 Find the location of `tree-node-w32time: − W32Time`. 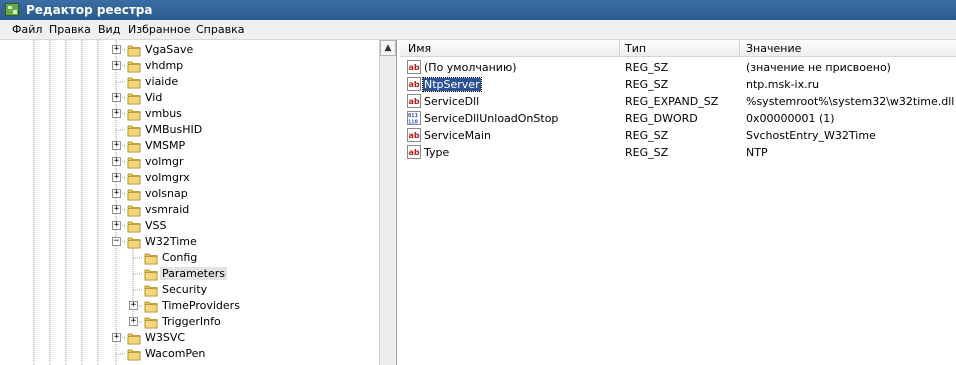

tree-node-w32time: − W32Time is located at coordinates (189, 242).